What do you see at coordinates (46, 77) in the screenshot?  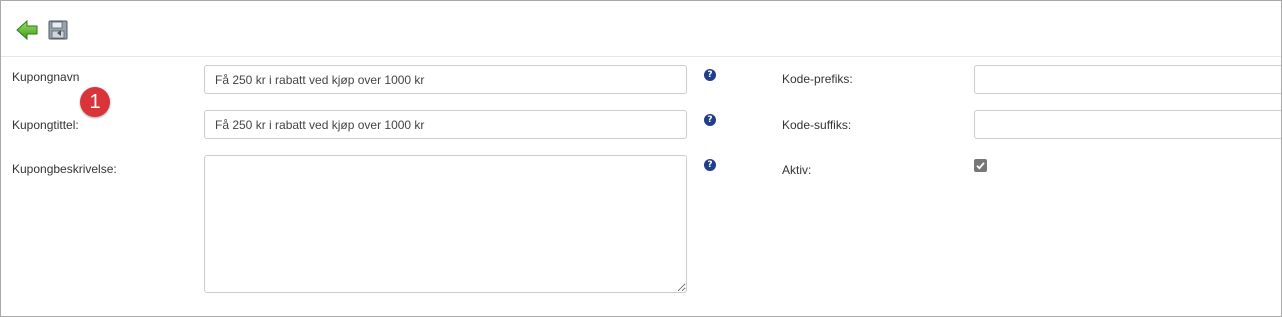 I see `coupon-name-label: Kupongnavn` at bounding box center [46, 77].